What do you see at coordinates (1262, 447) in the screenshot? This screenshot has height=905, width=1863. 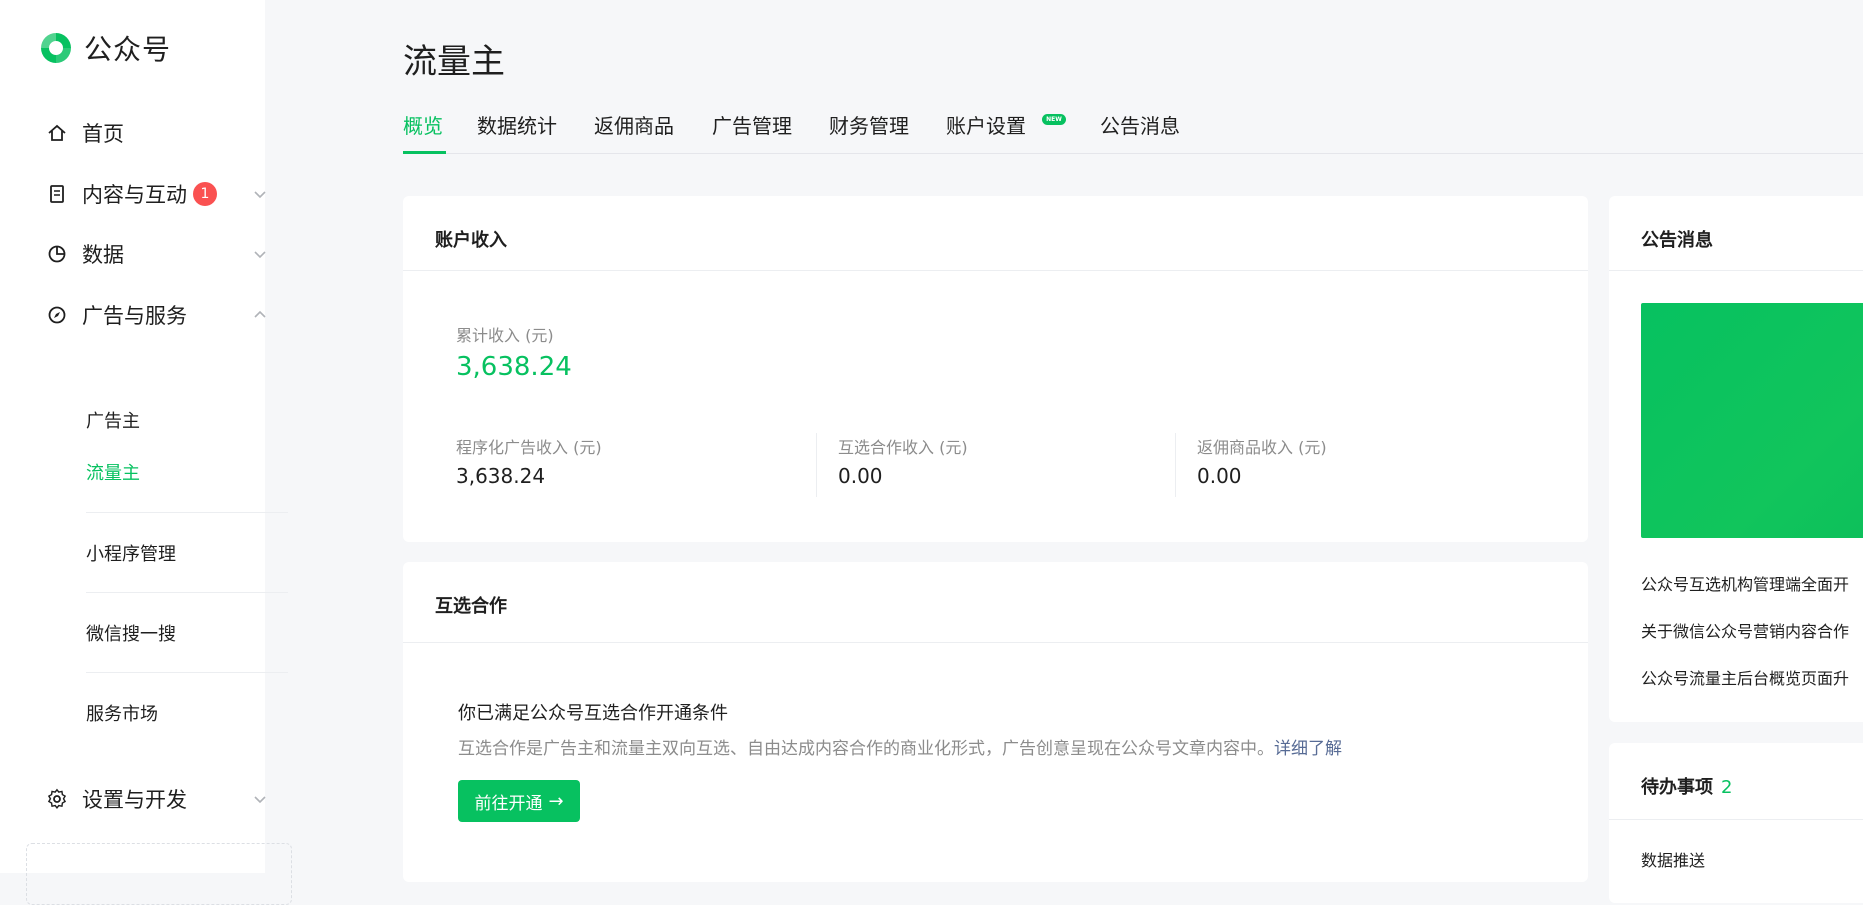 I see `income-item-label: 返佣商品收入 (元)` at bounding box center [1262, 447].